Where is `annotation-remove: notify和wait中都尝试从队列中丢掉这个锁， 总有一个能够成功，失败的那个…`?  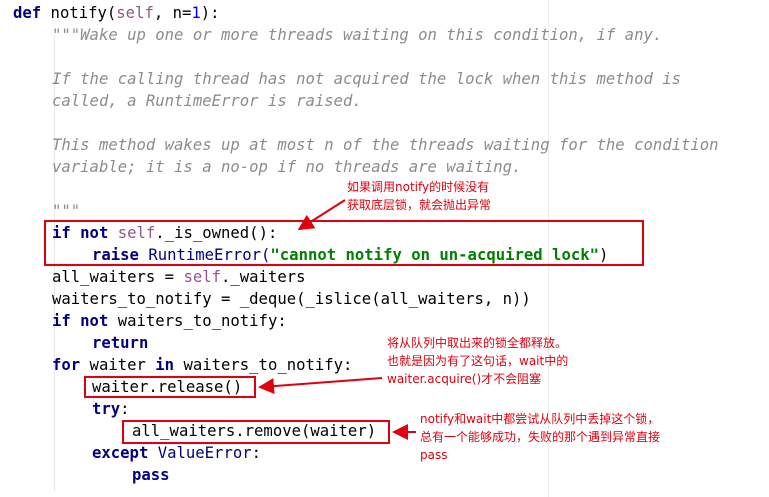 annotation-remove: notify和wait中都尝试从队列中丢掉这个锁， 总有一个能够成功，失败的那个… is located at coordinates (540, 437).